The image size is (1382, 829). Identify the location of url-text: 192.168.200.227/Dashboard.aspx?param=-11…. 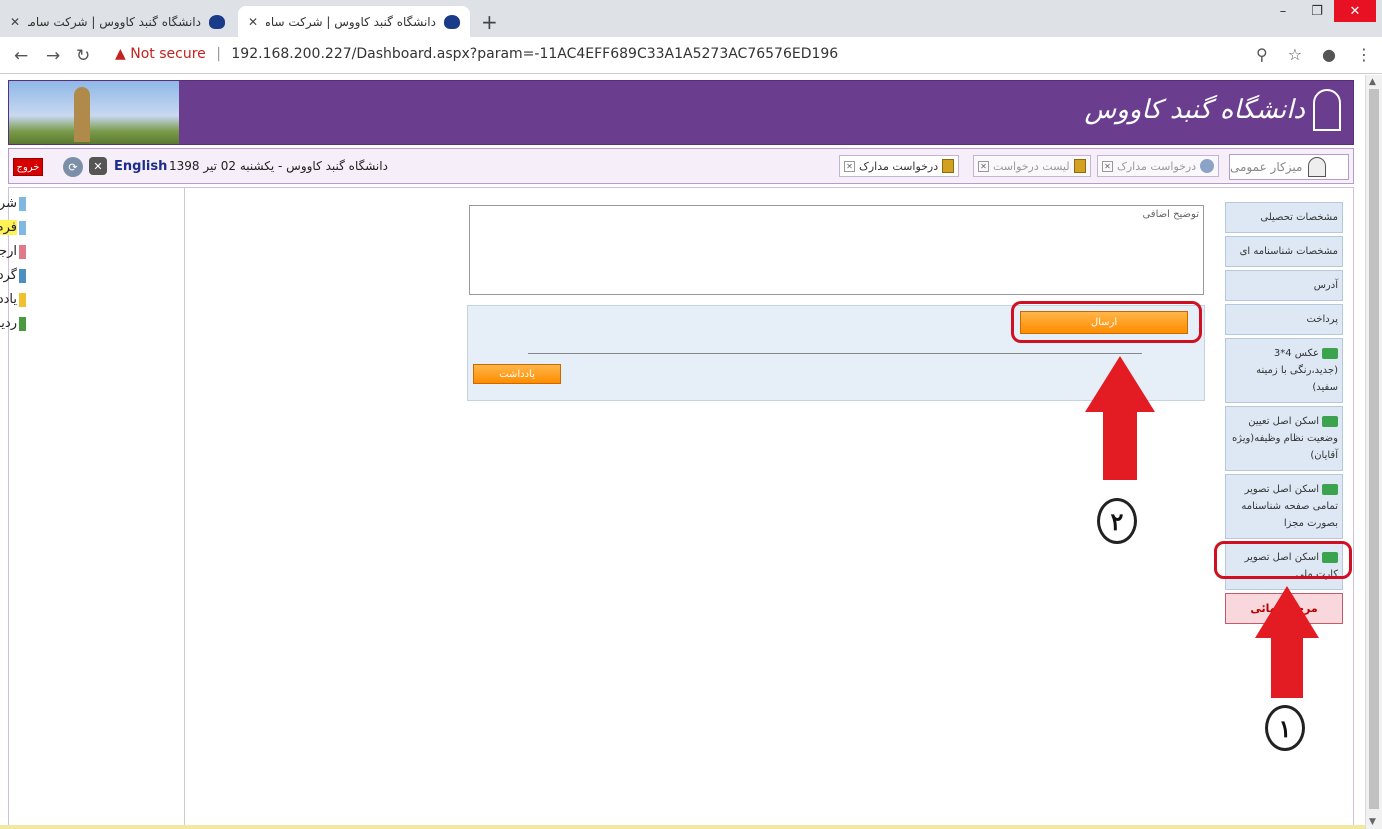
(535, 54).